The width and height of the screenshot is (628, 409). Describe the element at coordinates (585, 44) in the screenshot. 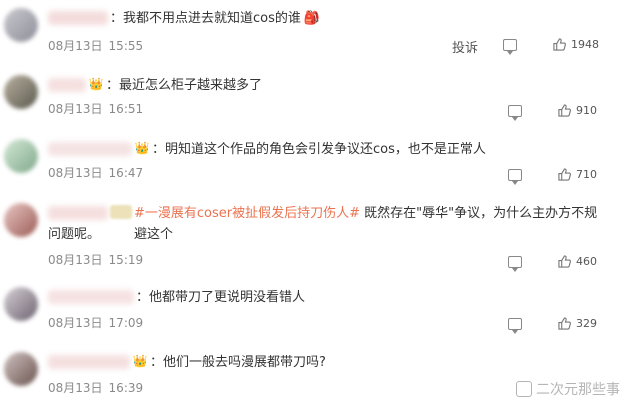

I see `like-count: 1948` at that location.